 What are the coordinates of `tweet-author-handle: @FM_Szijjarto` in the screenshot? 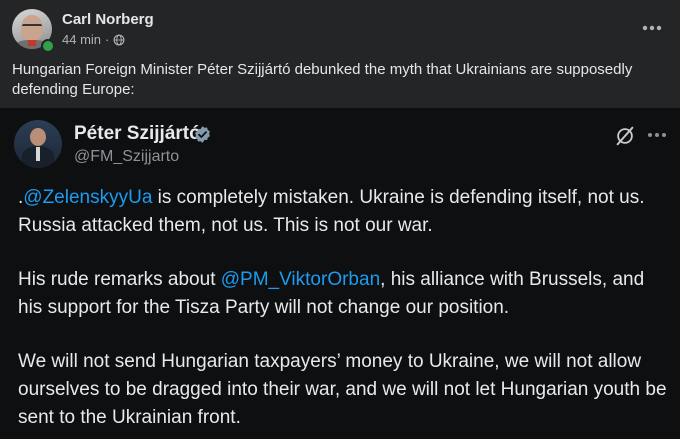 It's located at (127, 156).